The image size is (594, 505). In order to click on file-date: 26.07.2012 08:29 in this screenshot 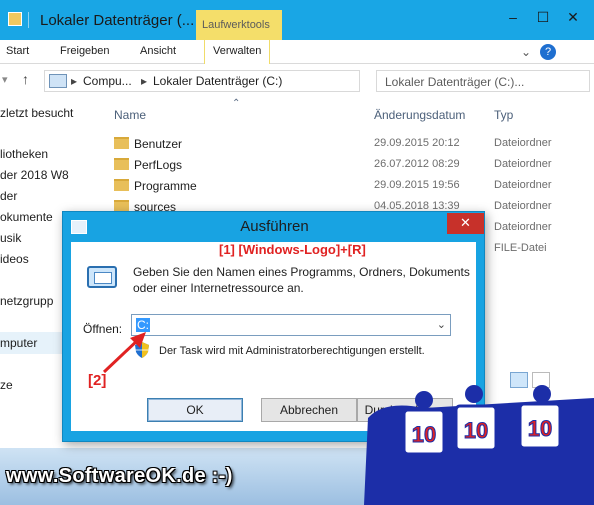, I will do `click(417, 164)`.